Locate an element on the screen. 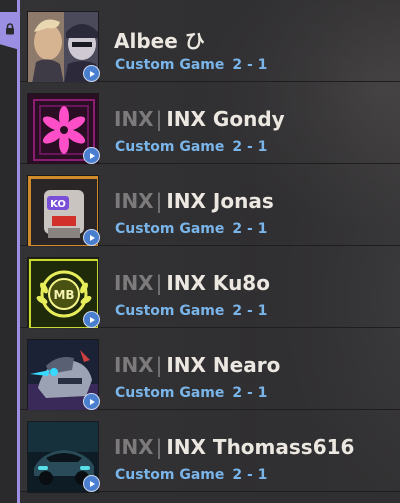 Image resolution: width=400 pixels, height=503 pixels. svg-text: KO is located at coordinates (58, 204).